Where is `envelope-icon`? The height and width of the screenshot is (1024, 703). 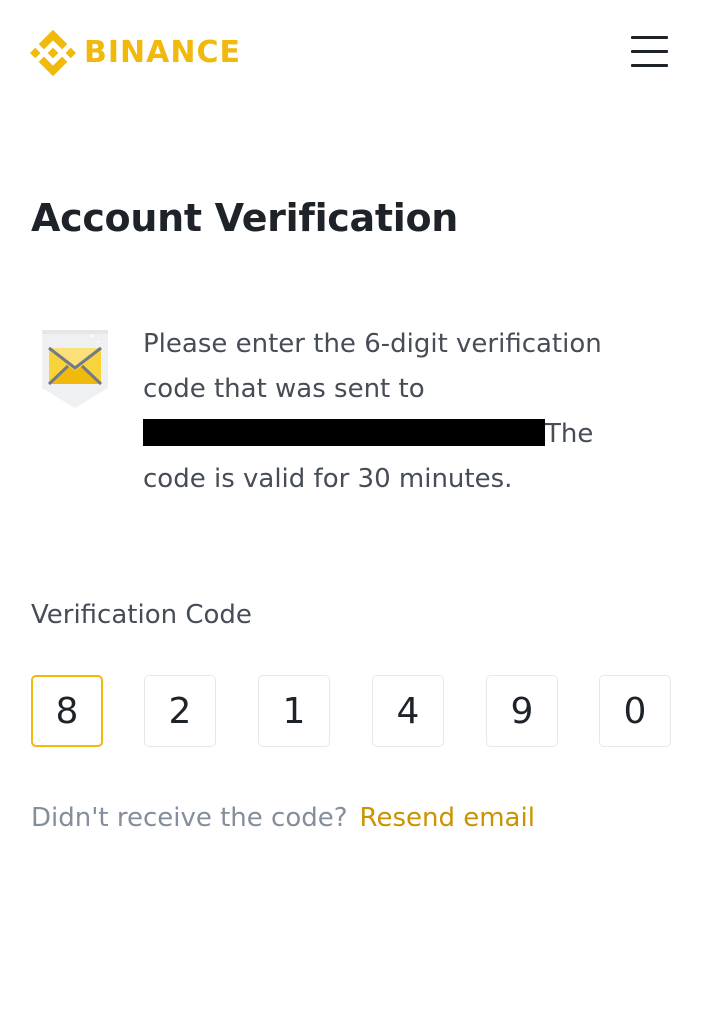 envelope-icon is located at coordinates (75, 369).